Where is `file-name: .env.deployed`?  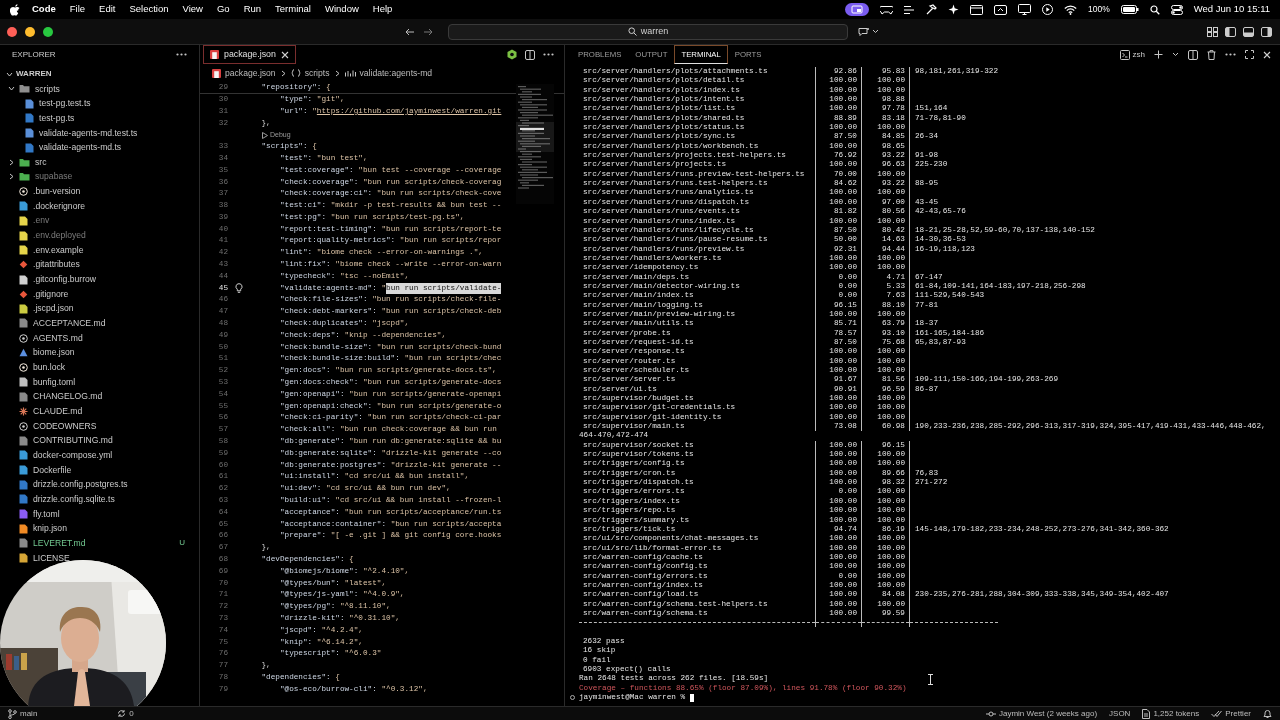
file-name: .env.deployed is located at coordinates (59, 235).